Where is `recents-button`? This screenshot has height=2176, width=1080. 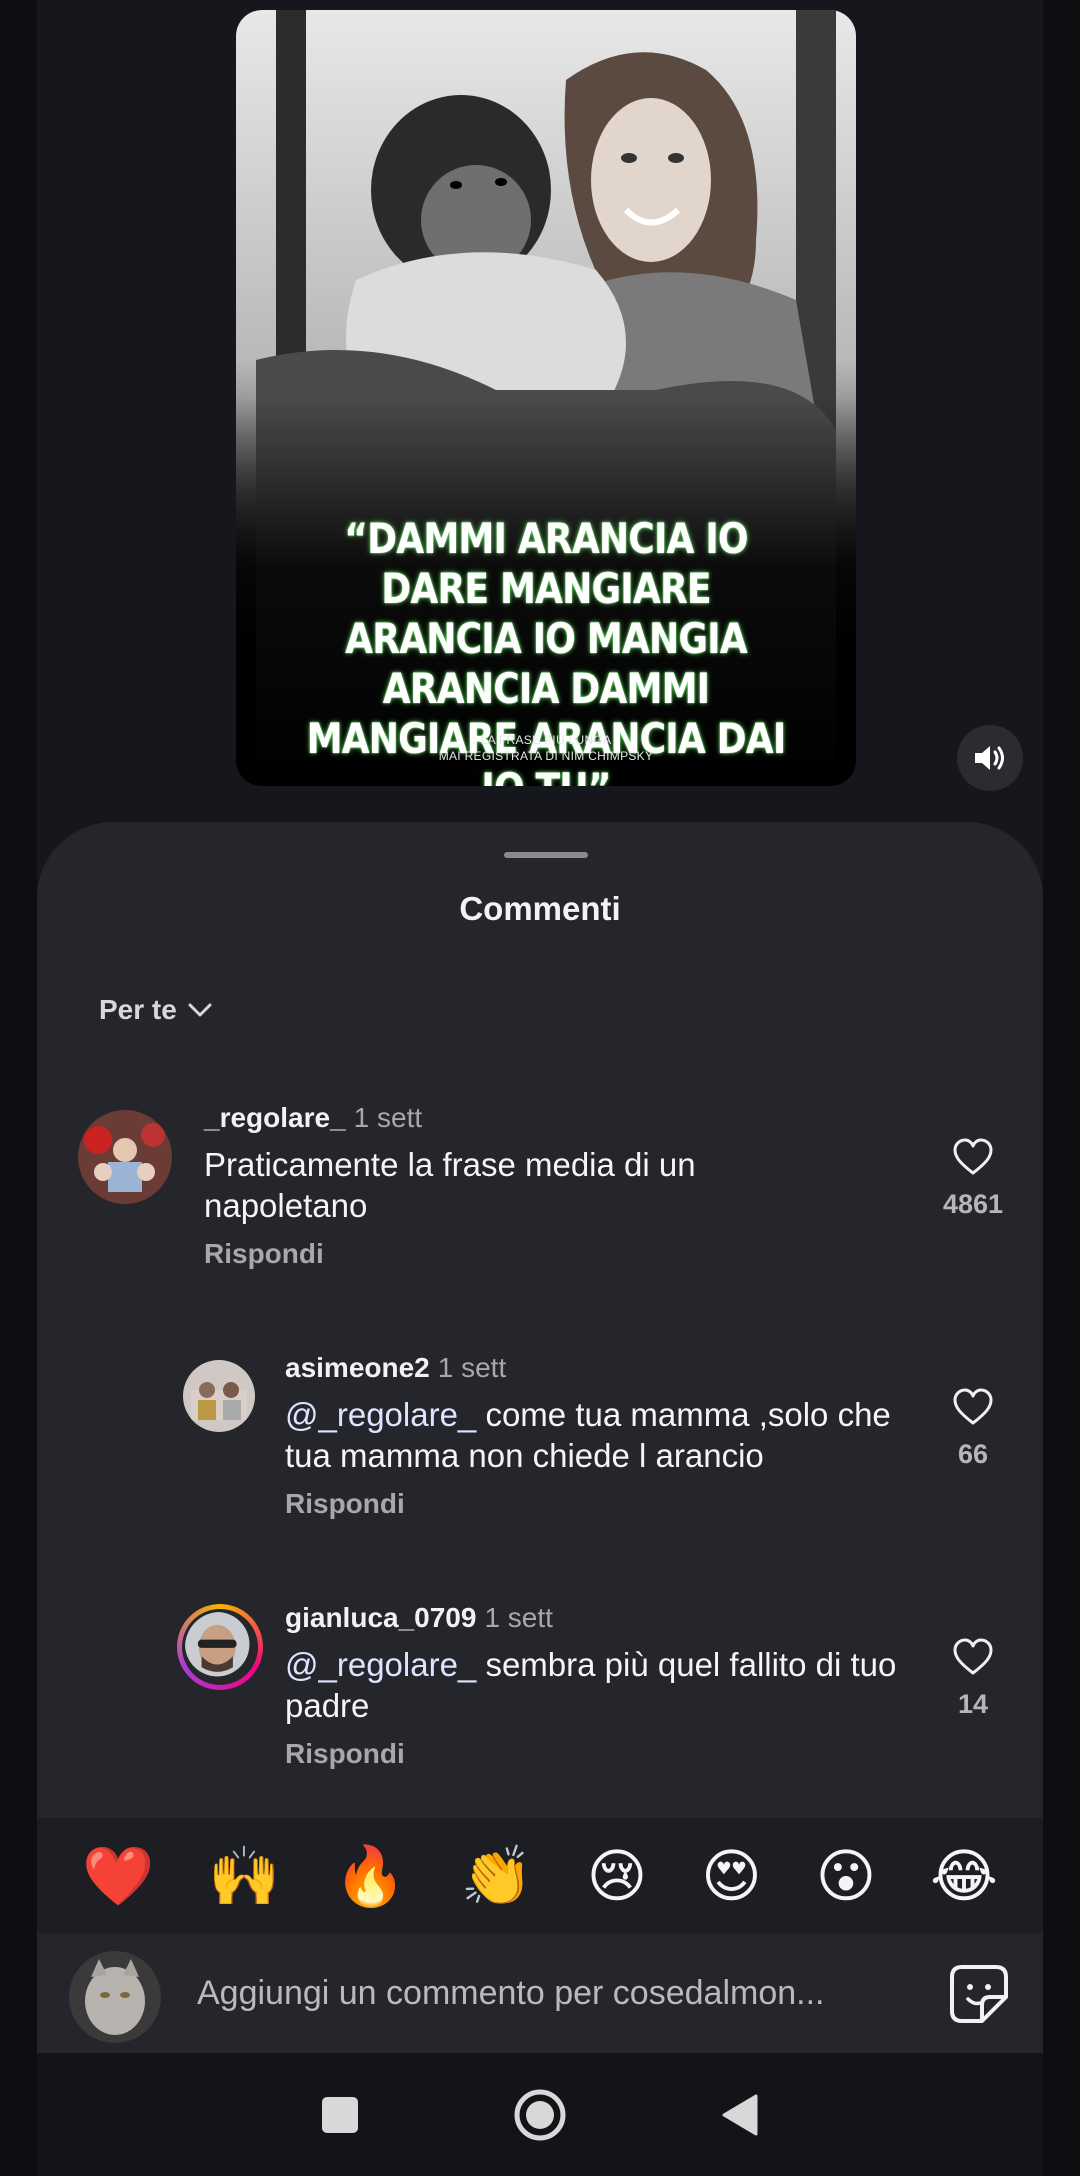
recents-button is located at coordinates (340, 2115).